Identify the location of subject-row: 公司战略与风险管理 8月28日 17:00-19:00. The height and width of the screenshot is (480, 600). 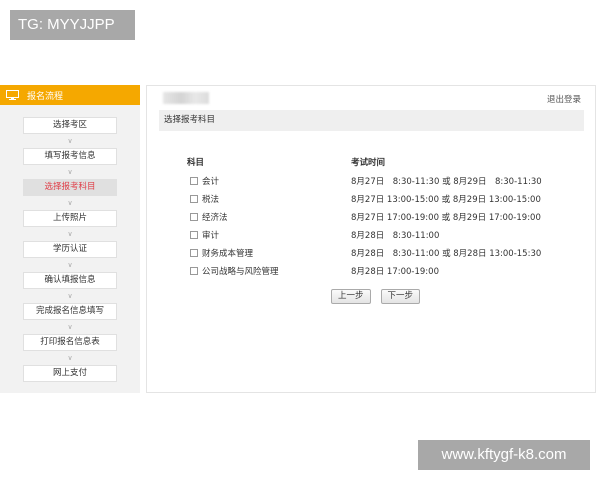
(387, 273).